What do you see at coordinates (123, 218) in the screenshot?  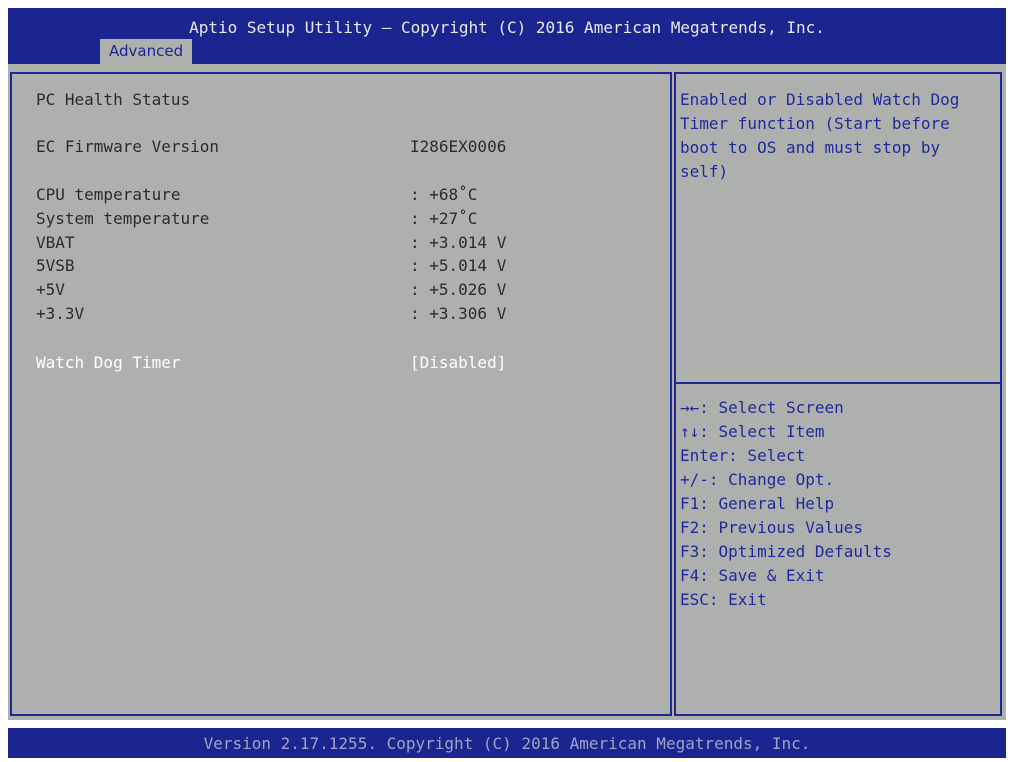 I see `system-temperature-label: System temperature` at bounding box center [123, 218].